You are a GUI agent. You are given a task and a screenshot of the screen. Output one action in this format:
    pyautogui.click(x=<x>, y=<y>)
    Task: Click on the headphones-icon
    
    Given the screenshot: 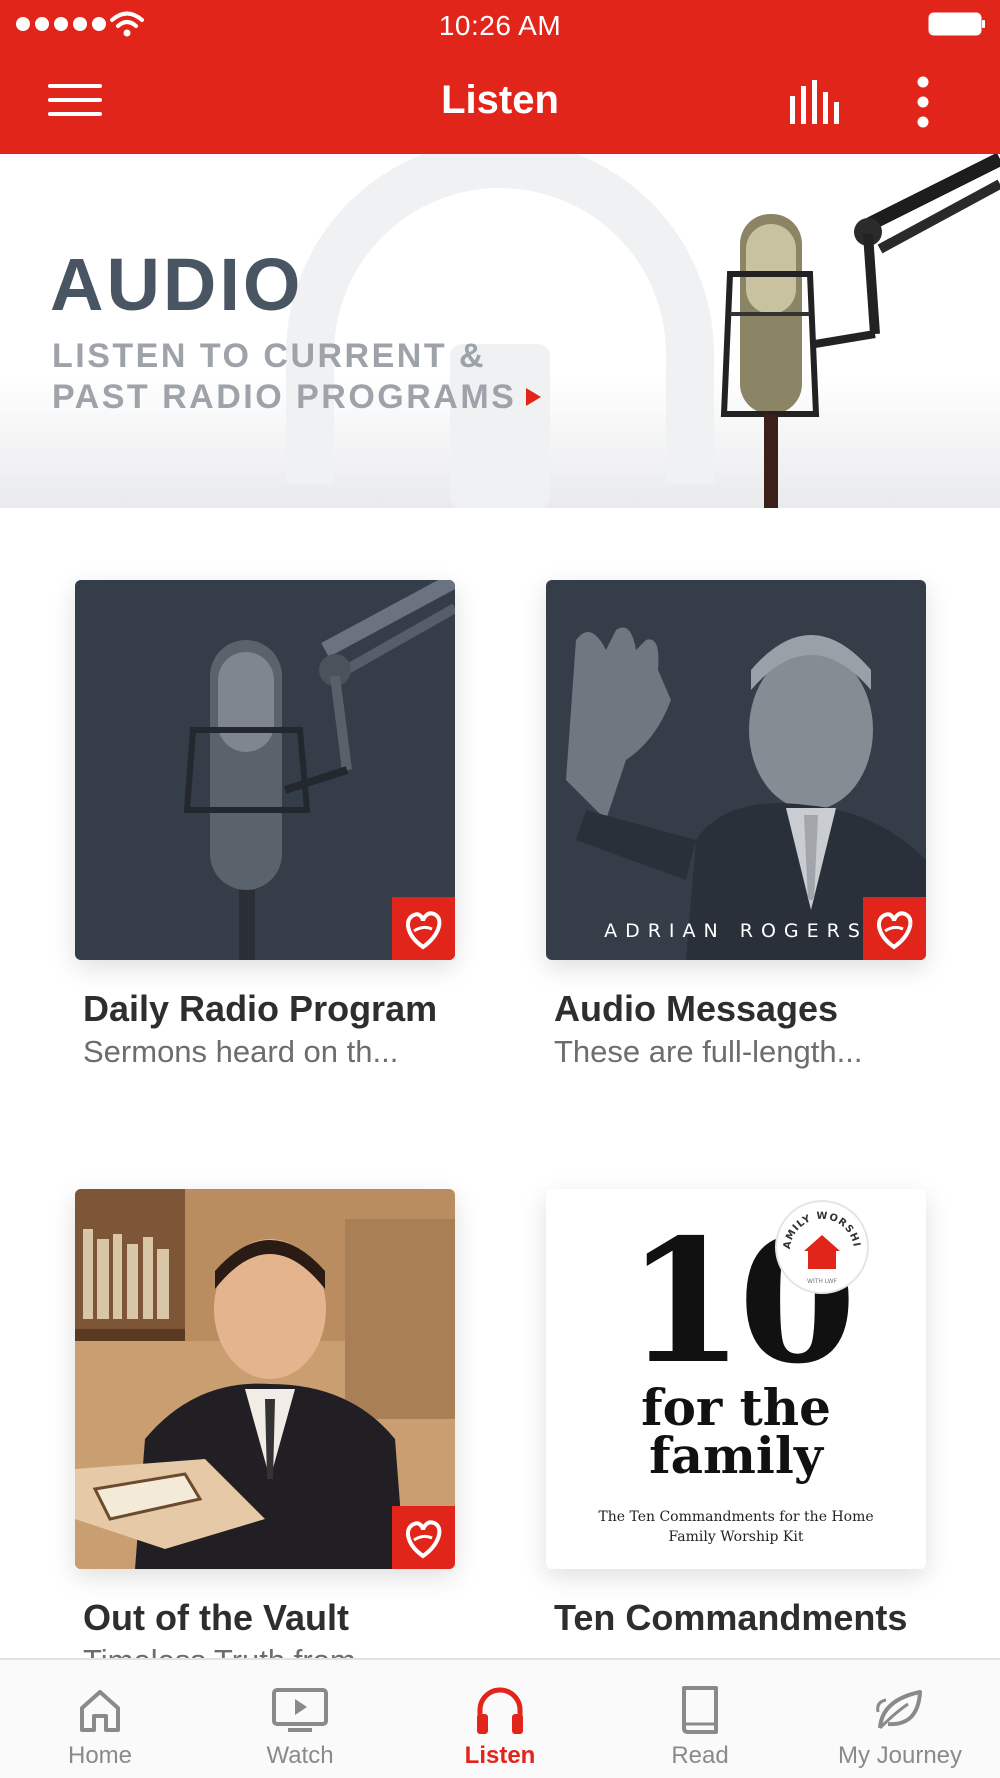 What is the action you would take?
    pyautogui.click(x=500, y=1710)
    